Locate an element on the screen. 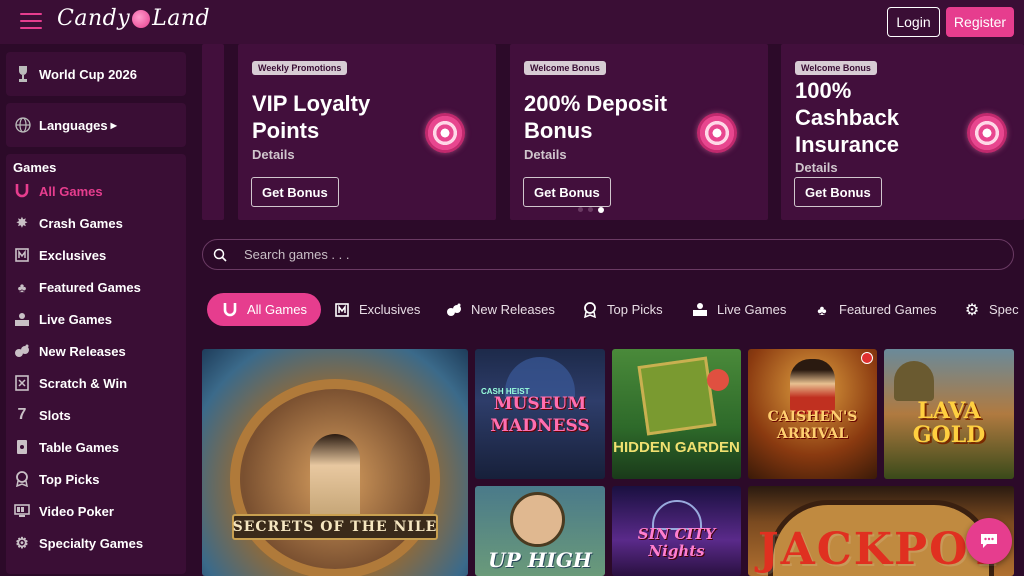 The image size is (1024, 576). sidebar-item-scratch-win: Scratch & Win is located at coordinates (70, 383).